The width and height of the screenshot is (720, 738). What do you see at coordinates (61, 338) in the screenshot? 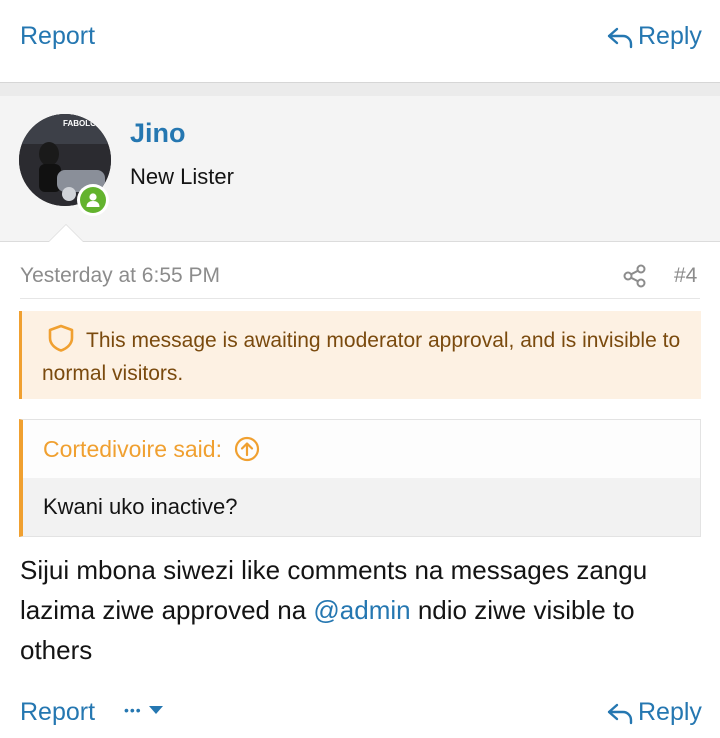
I see `shield-icon` at bounding box center [61, 338].